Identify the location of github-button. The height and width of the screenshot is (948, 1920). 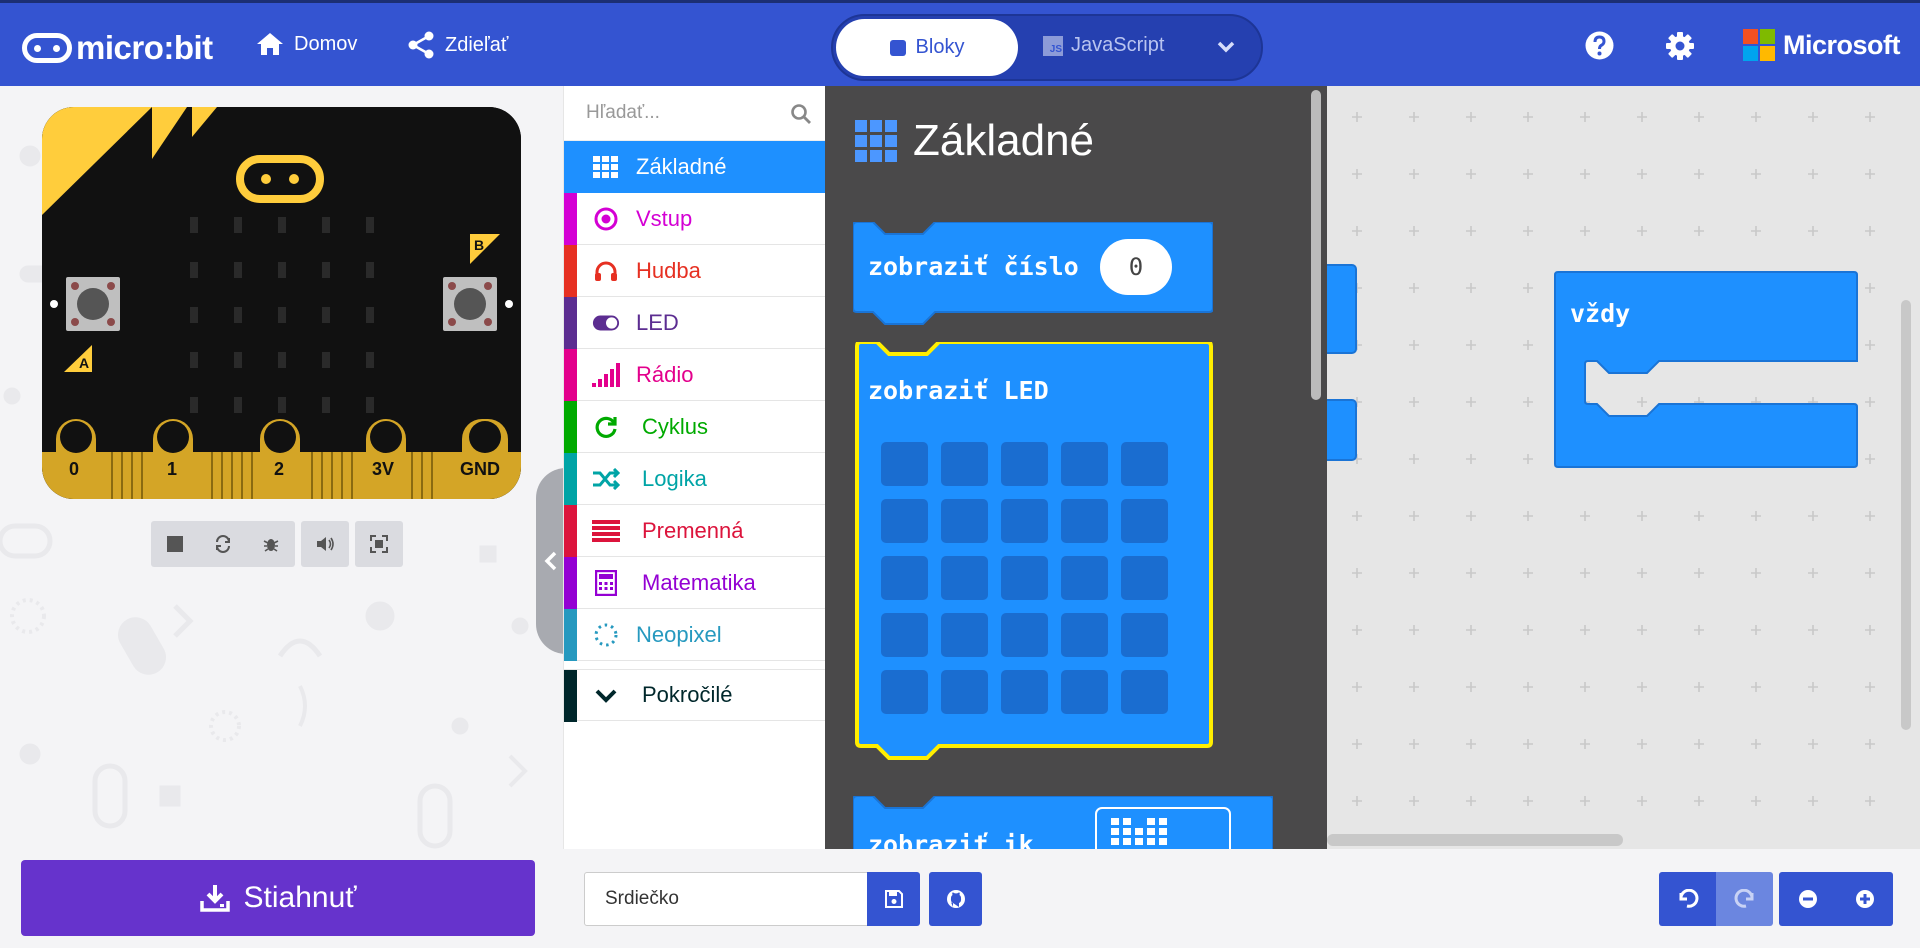
(955, 899).